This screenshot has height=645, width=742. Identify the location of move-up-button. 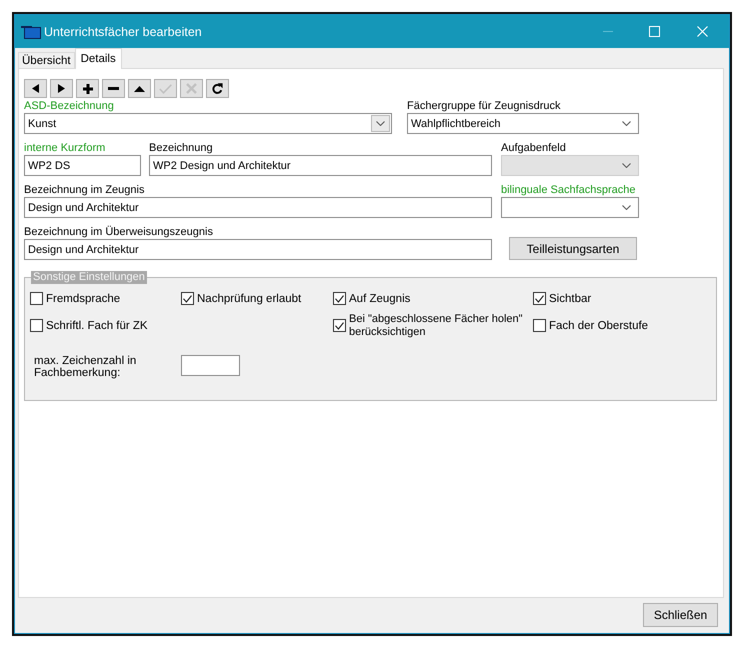
(139, 88).